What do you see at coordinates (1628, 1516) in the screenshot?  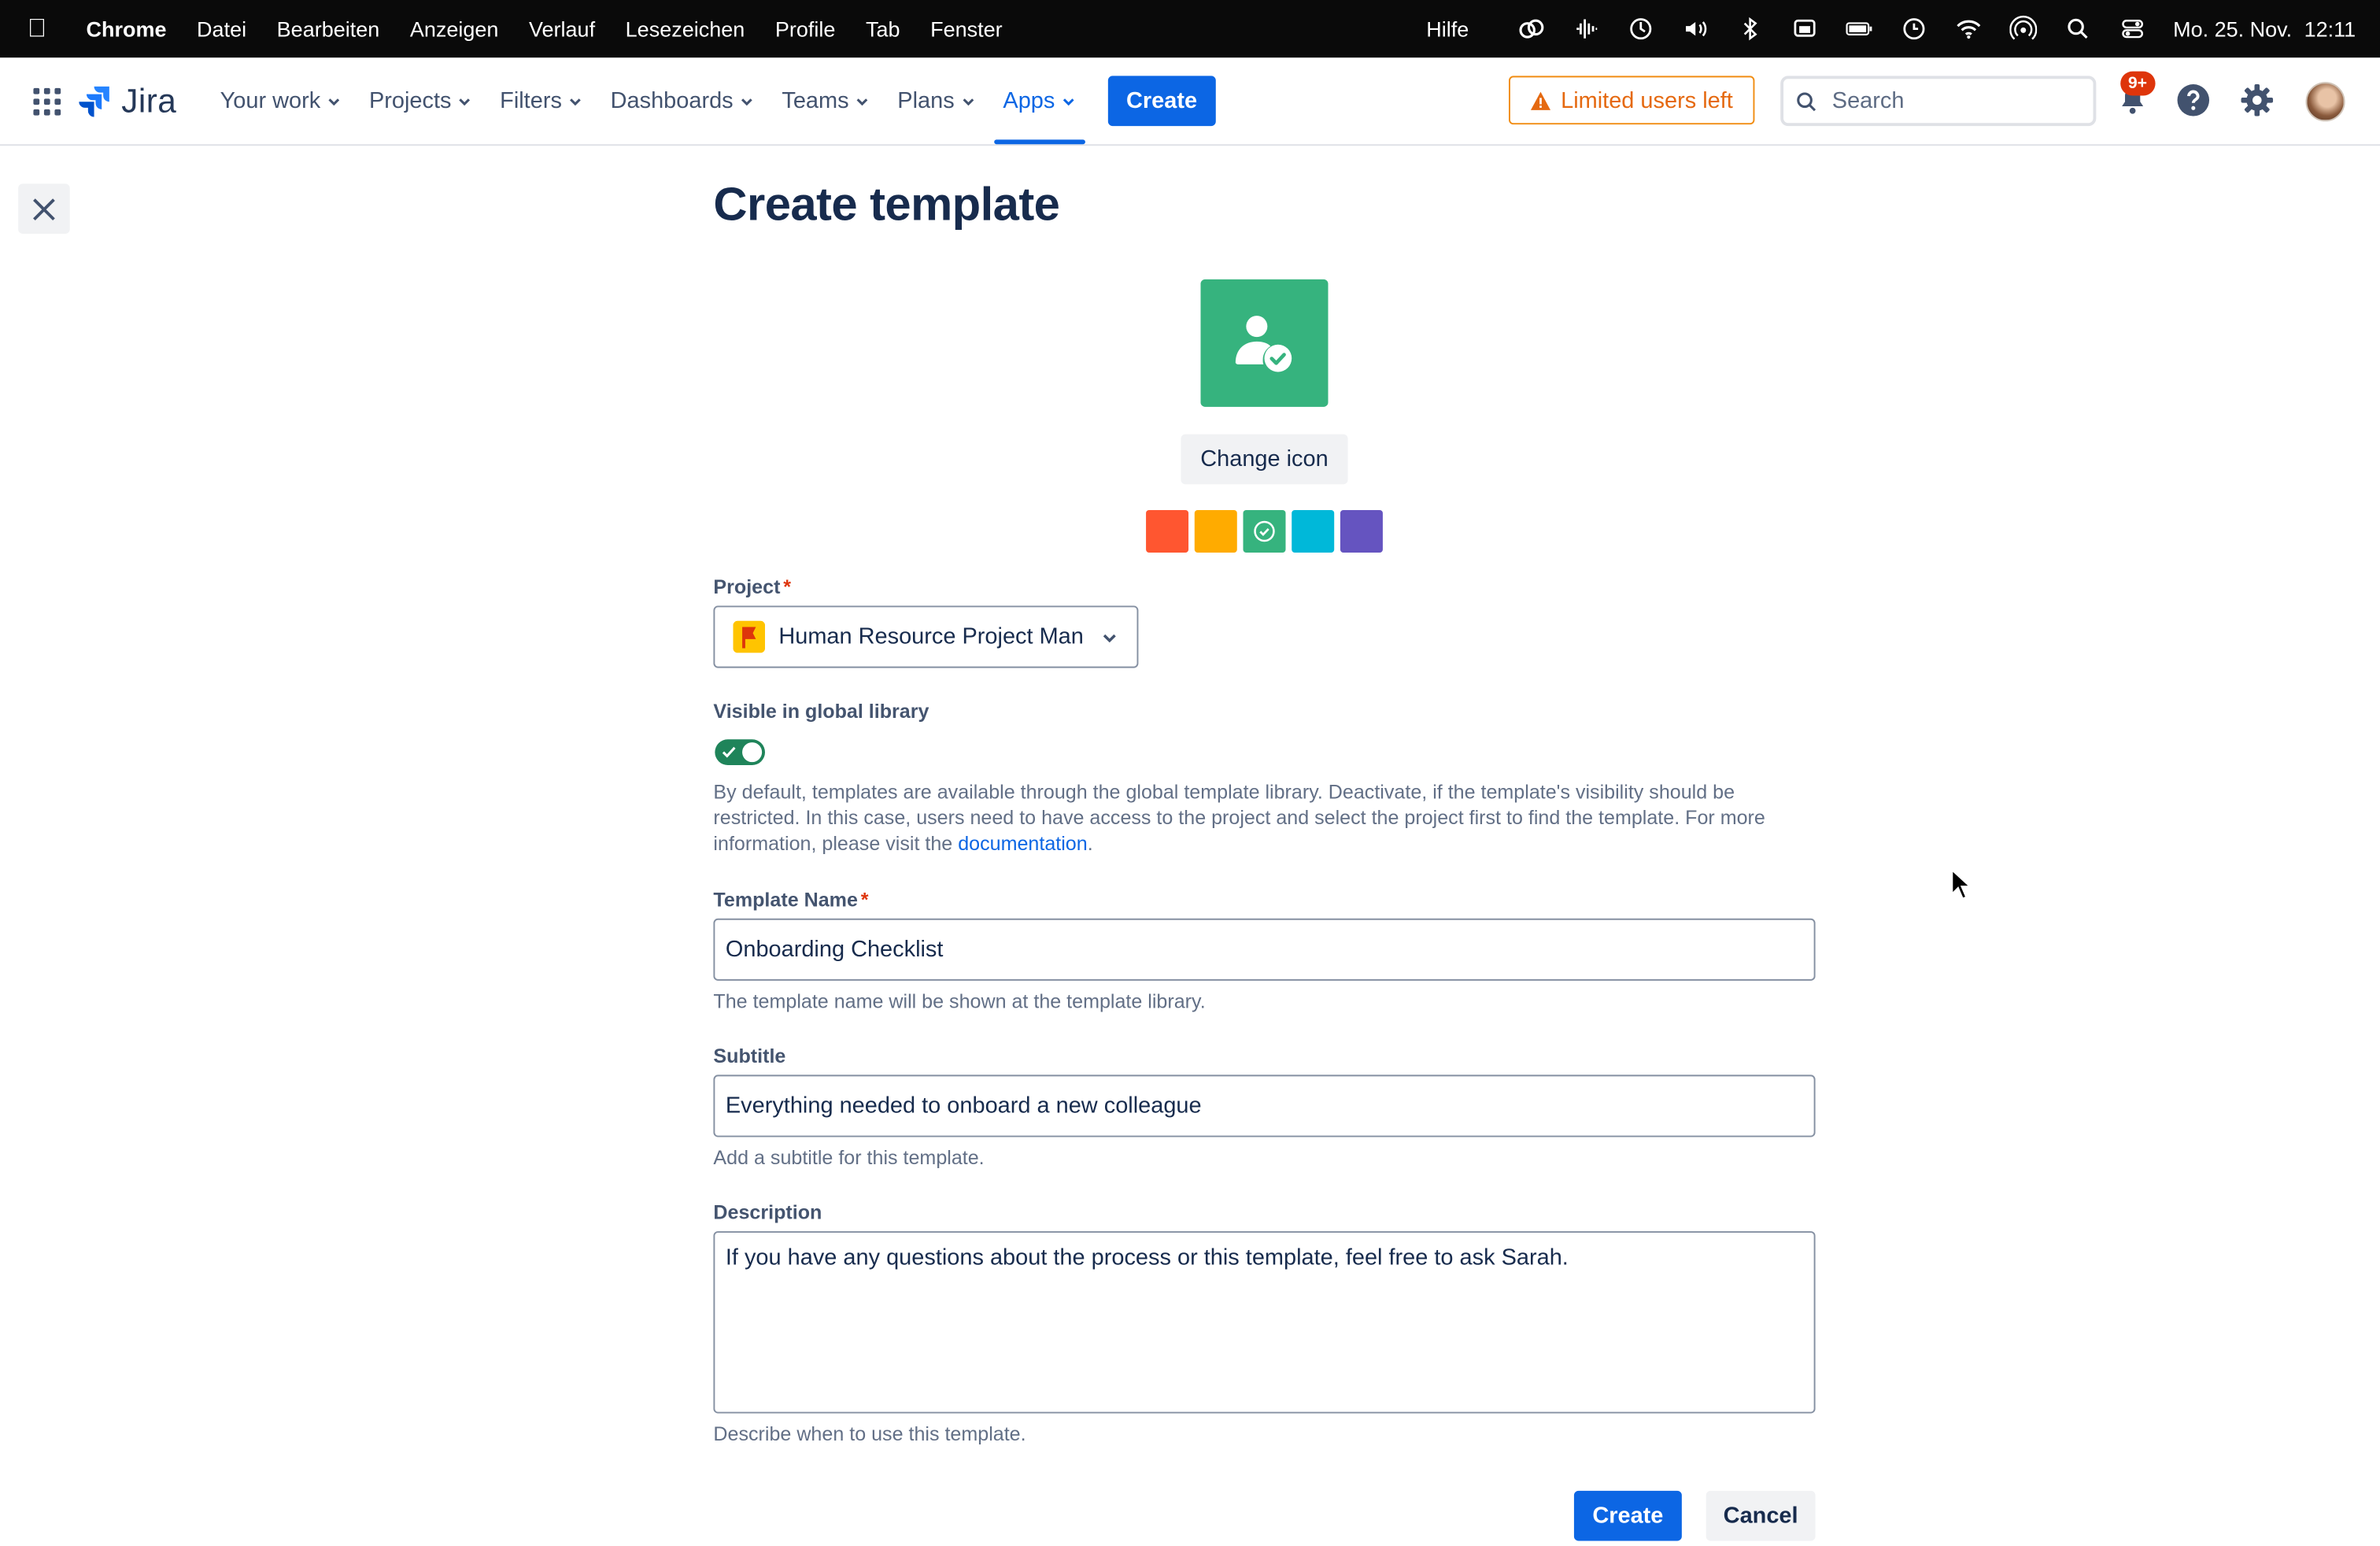 I see `create-button: Create` at bounding box center [1628, 1516].